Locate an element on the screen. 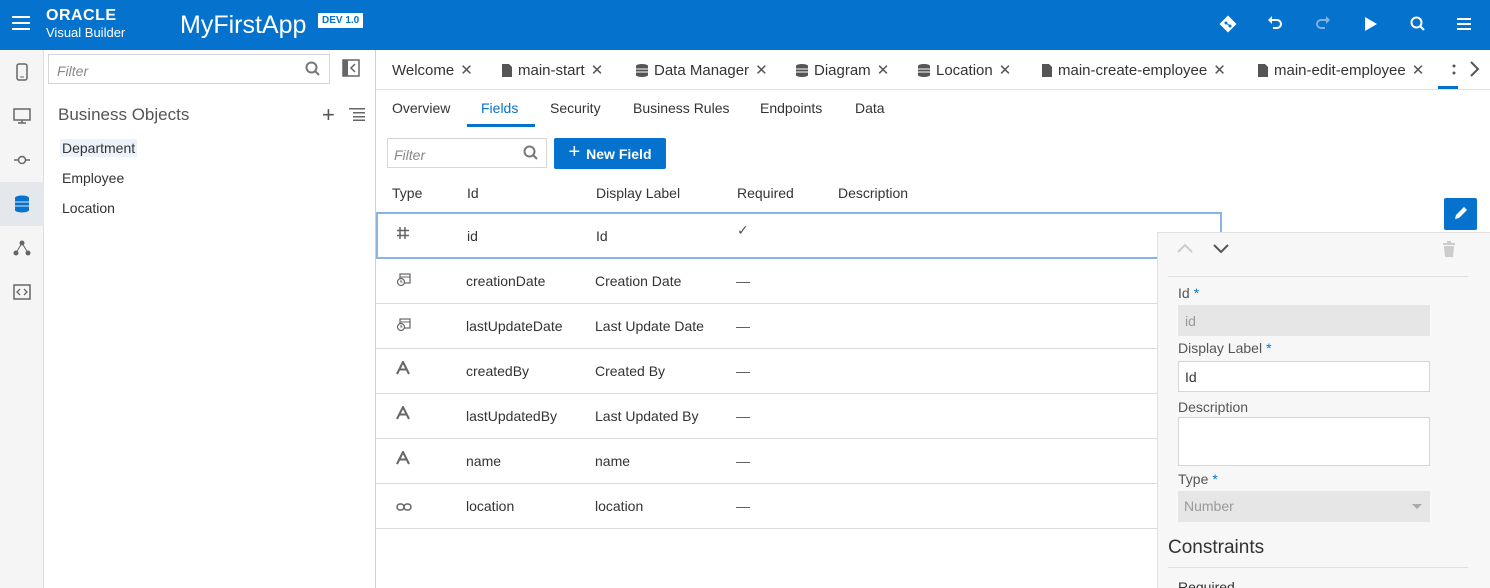 The image size is (1490, 588). id-label: Id * is located at coordinates (1188, 293).